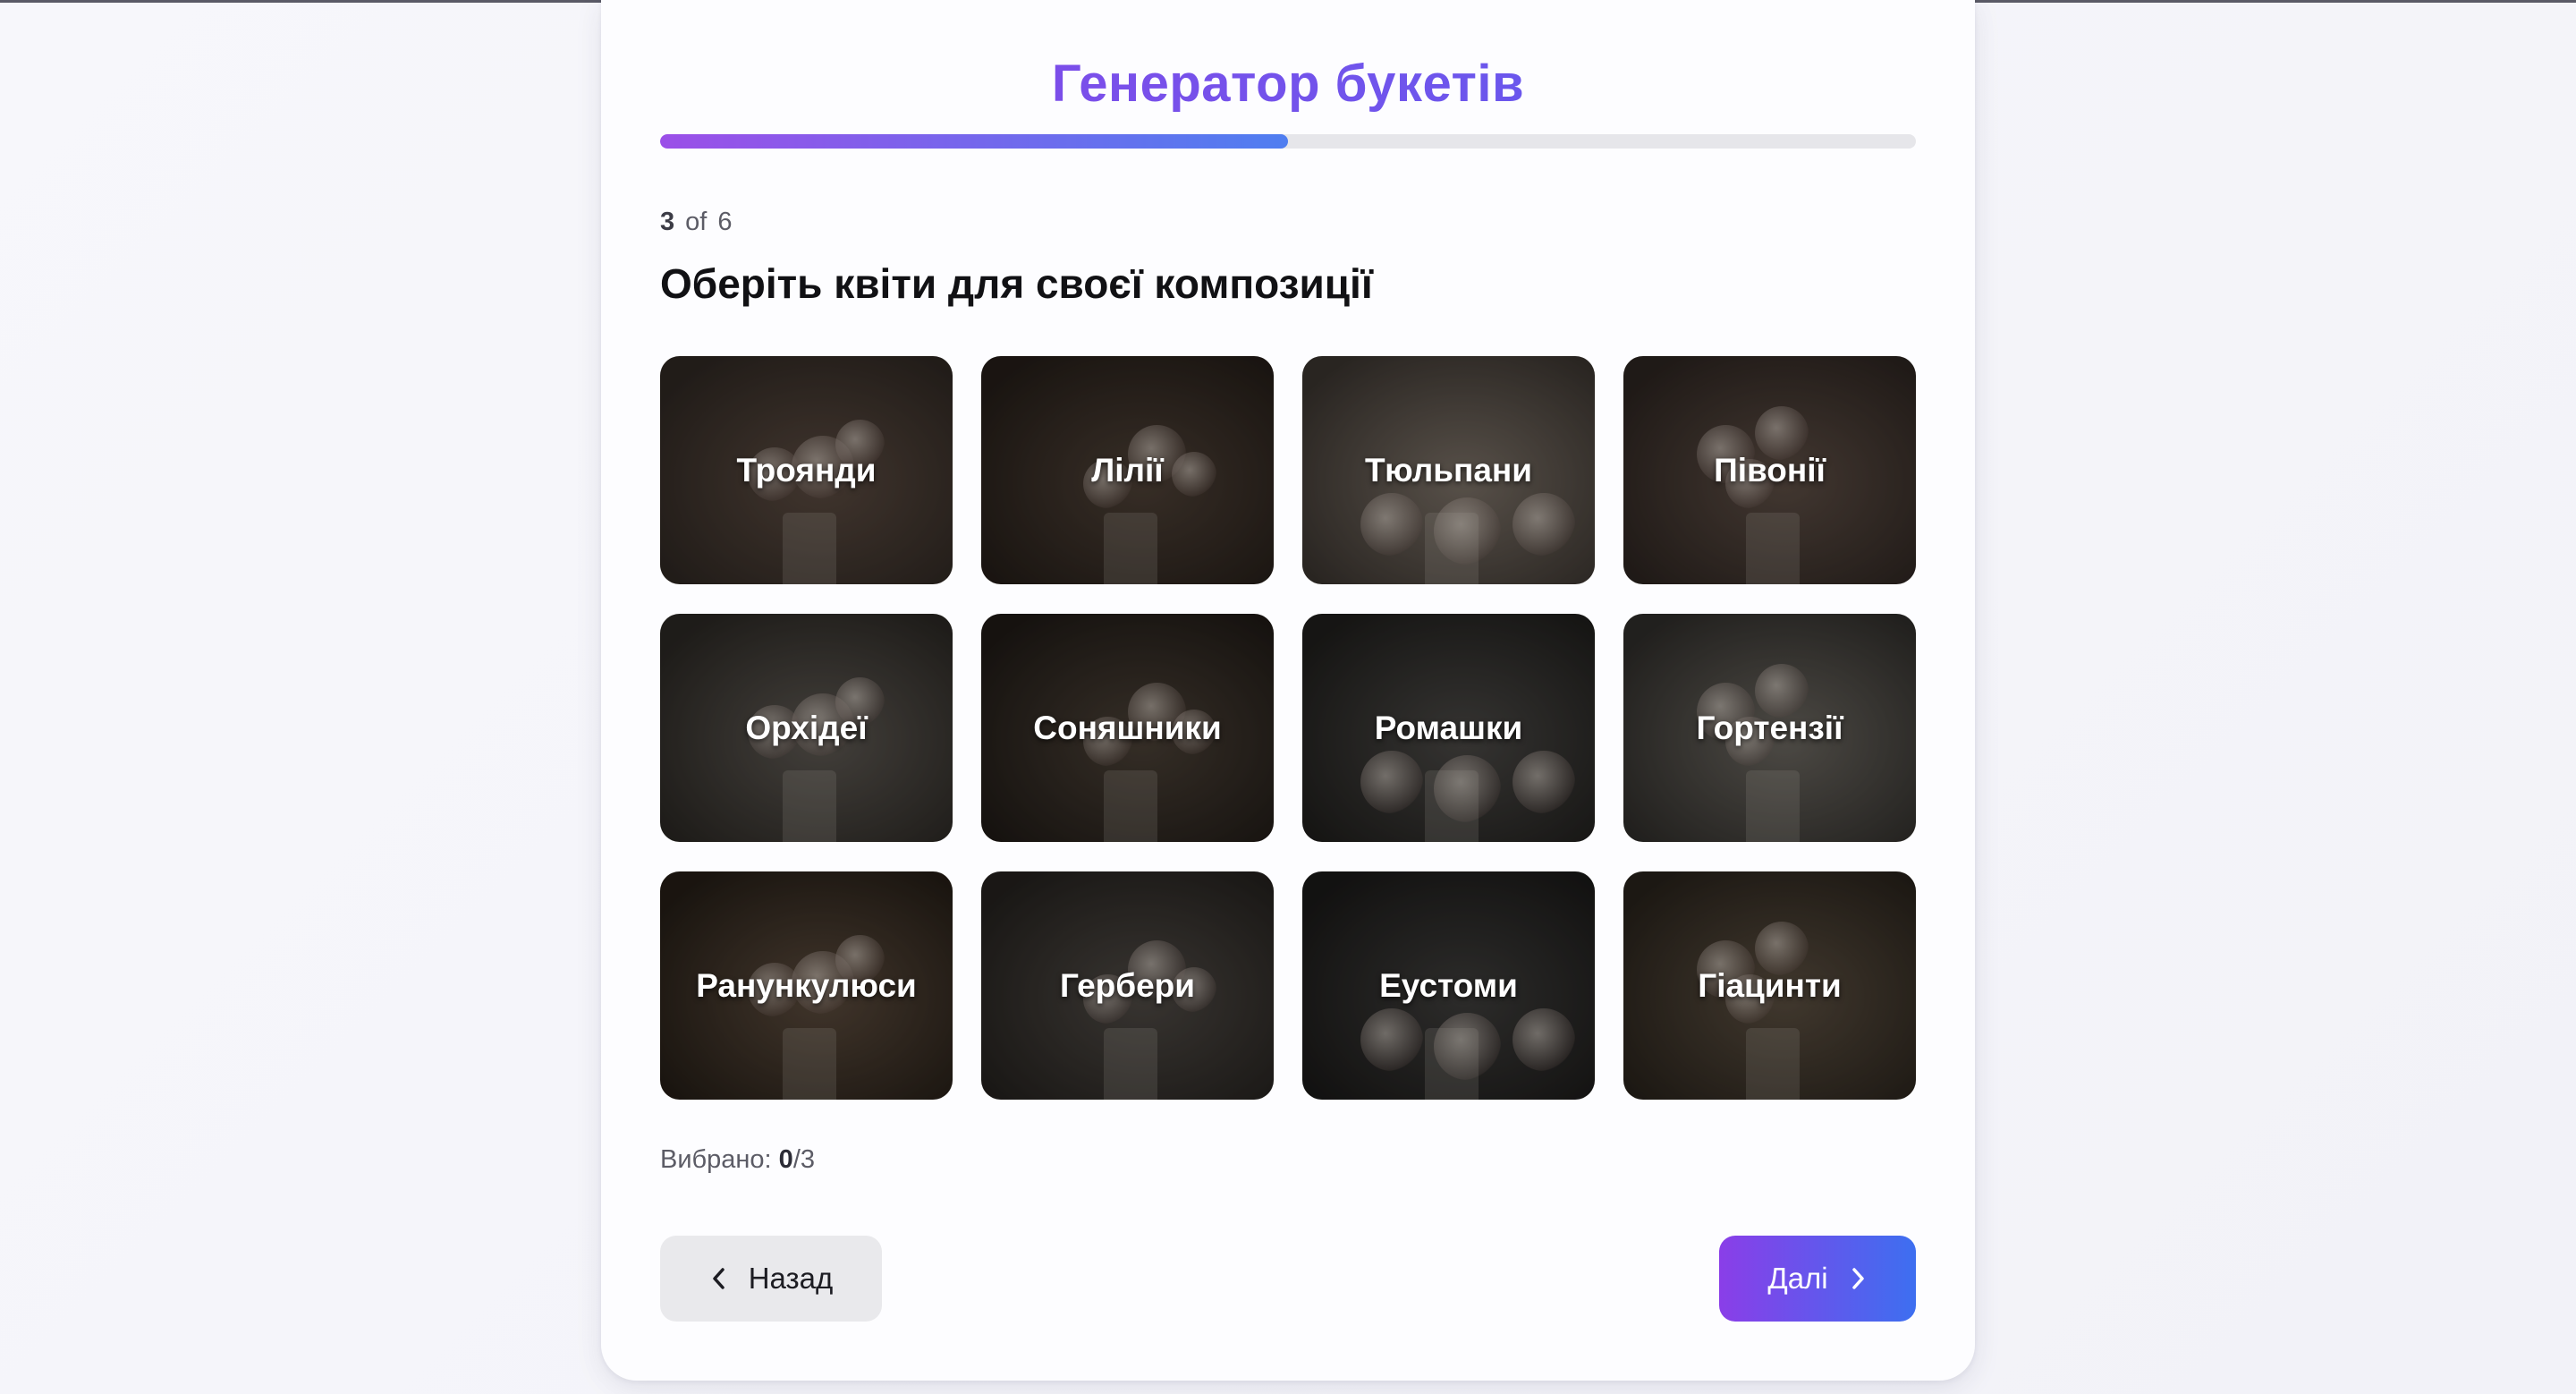 This screenshot has width=2576, height=1394. Describe the element at coordinates (1858, 1278) in the screenshot. I see `chevron-right-icon` at that location.